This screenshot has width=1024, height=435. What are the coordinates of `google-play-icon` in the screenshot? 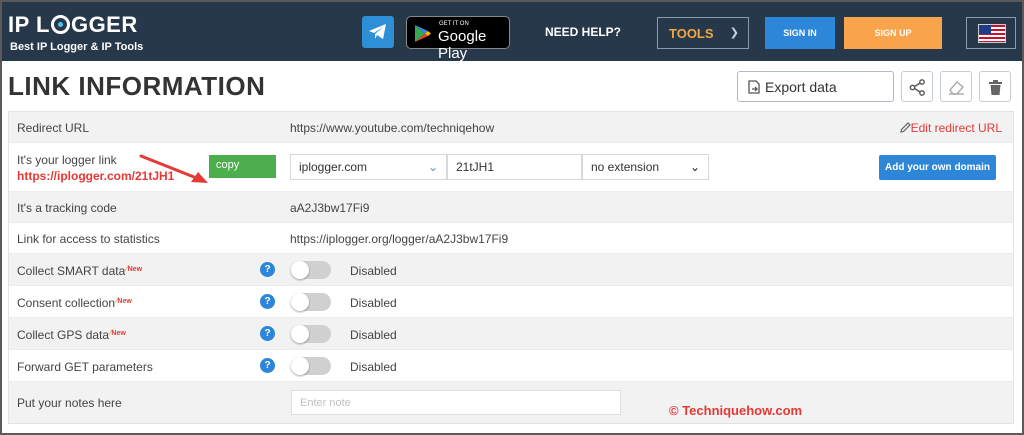 It's located at (423, 33).